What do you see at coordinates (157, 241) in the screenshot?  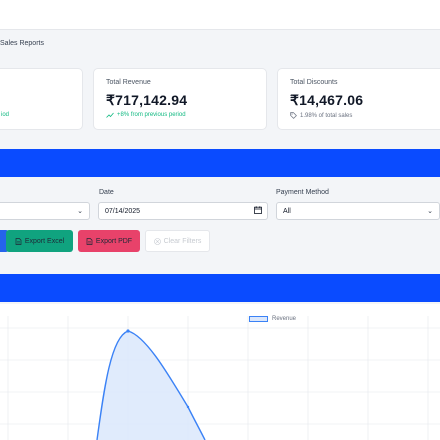 I see `clear-icon` at bounding box center [157, 241].